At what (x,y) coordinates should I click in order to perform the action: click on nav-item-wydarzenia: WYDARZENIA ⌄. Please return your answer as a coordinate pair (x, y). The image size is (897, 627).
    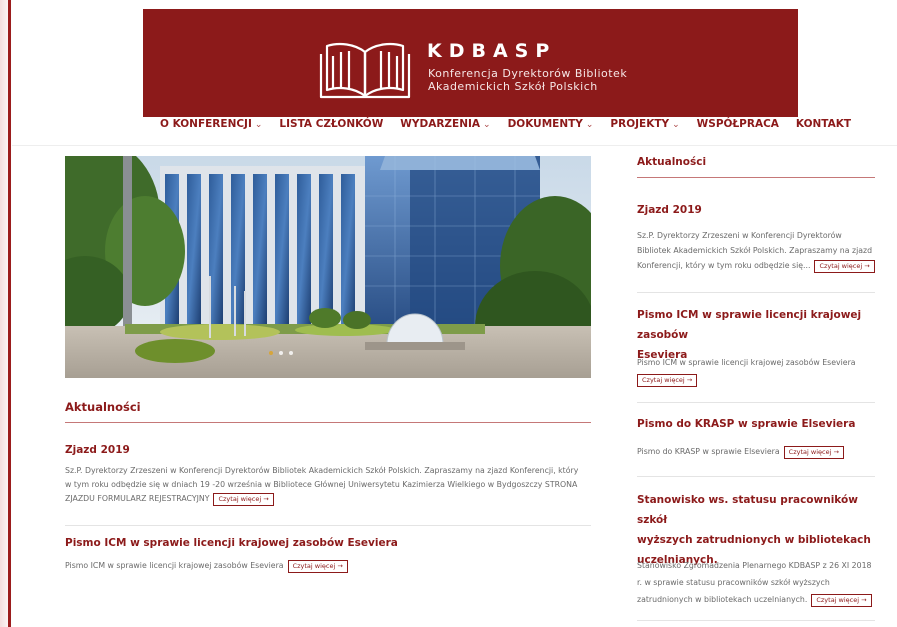
    Looking at the image, I should click on (445, 125).